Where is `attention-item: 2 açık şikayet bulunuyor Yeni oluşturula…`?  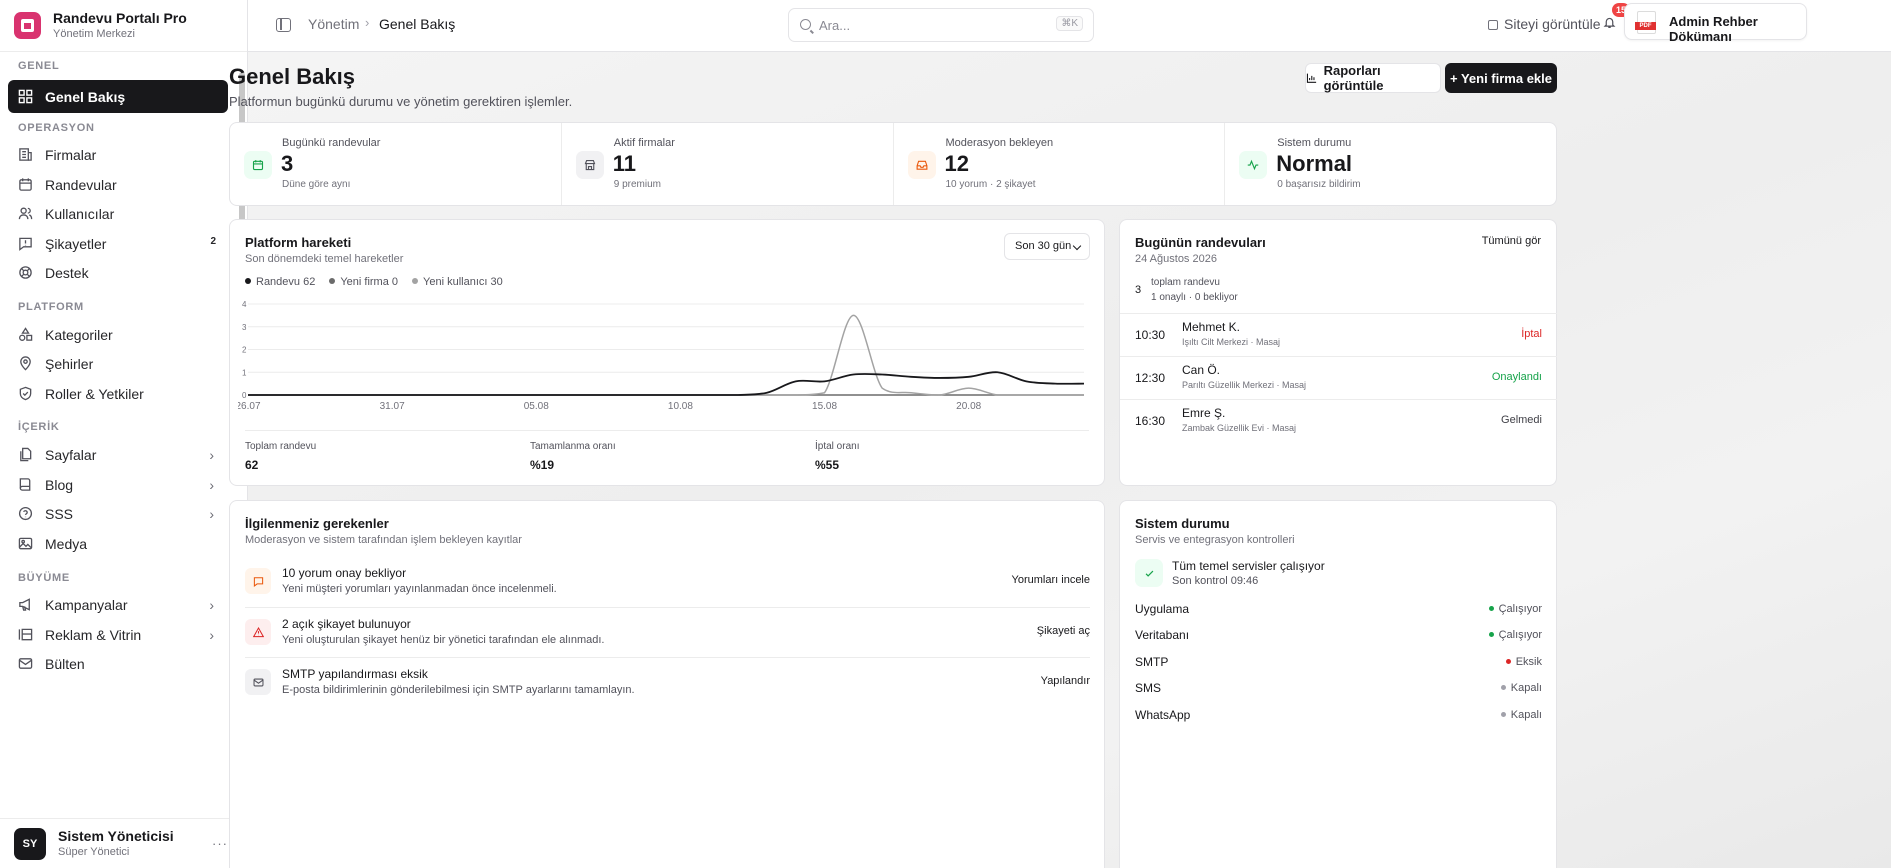 attention-item: 2 açık şikayet bulunuyor Yeni oluşturula… is located at coordinates (667, 632).